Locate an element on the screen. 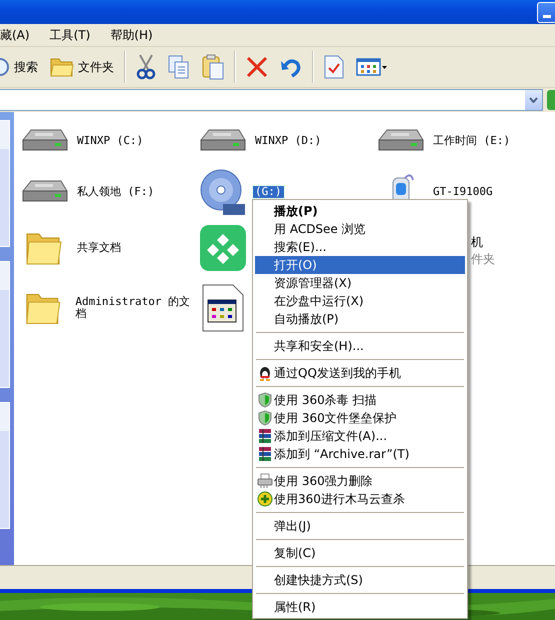 This screenshot has width=555, height=620. item-label: 机 is located at coordinates (477, 242).